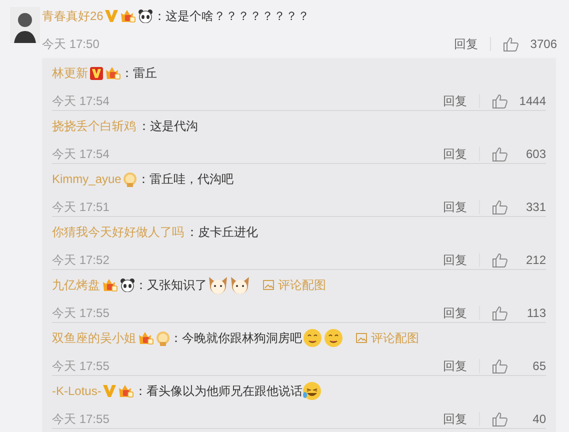  I want to click on user-name: 林更新, so click(70, 73).